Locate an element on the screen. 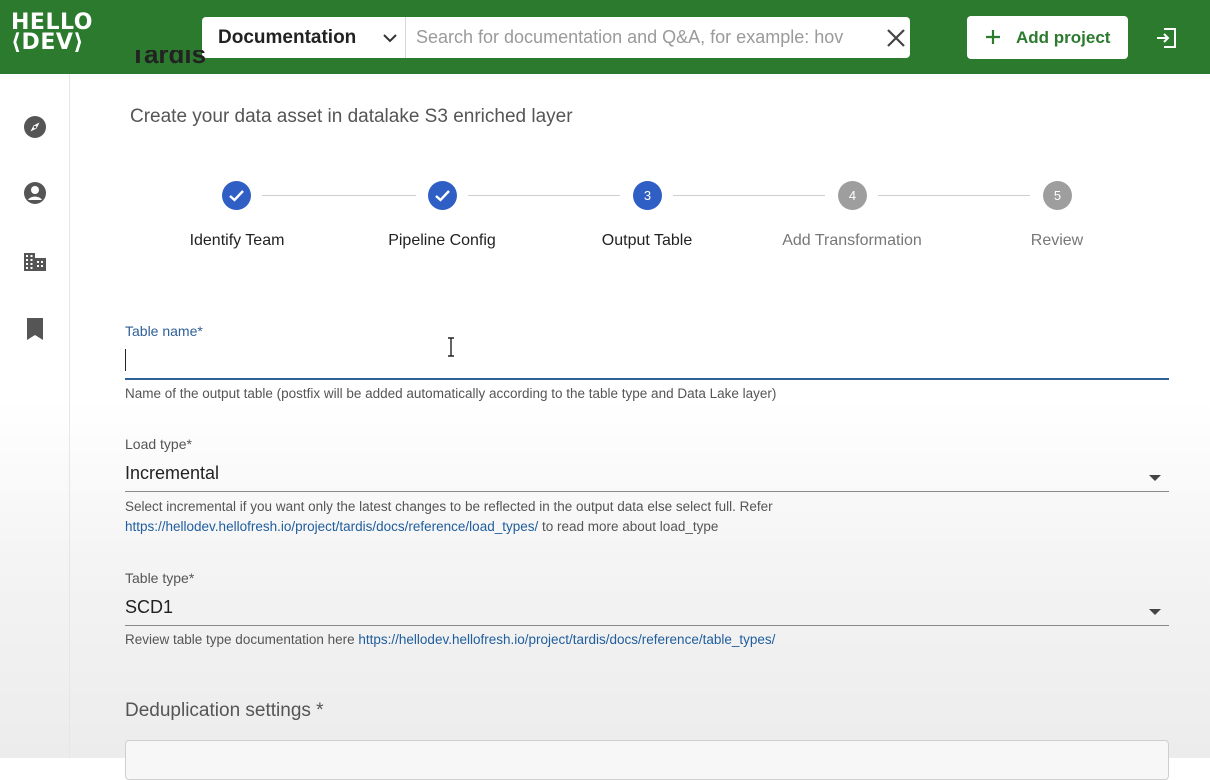  load-type-label-text: Load type is located at coordinates (156, 444).